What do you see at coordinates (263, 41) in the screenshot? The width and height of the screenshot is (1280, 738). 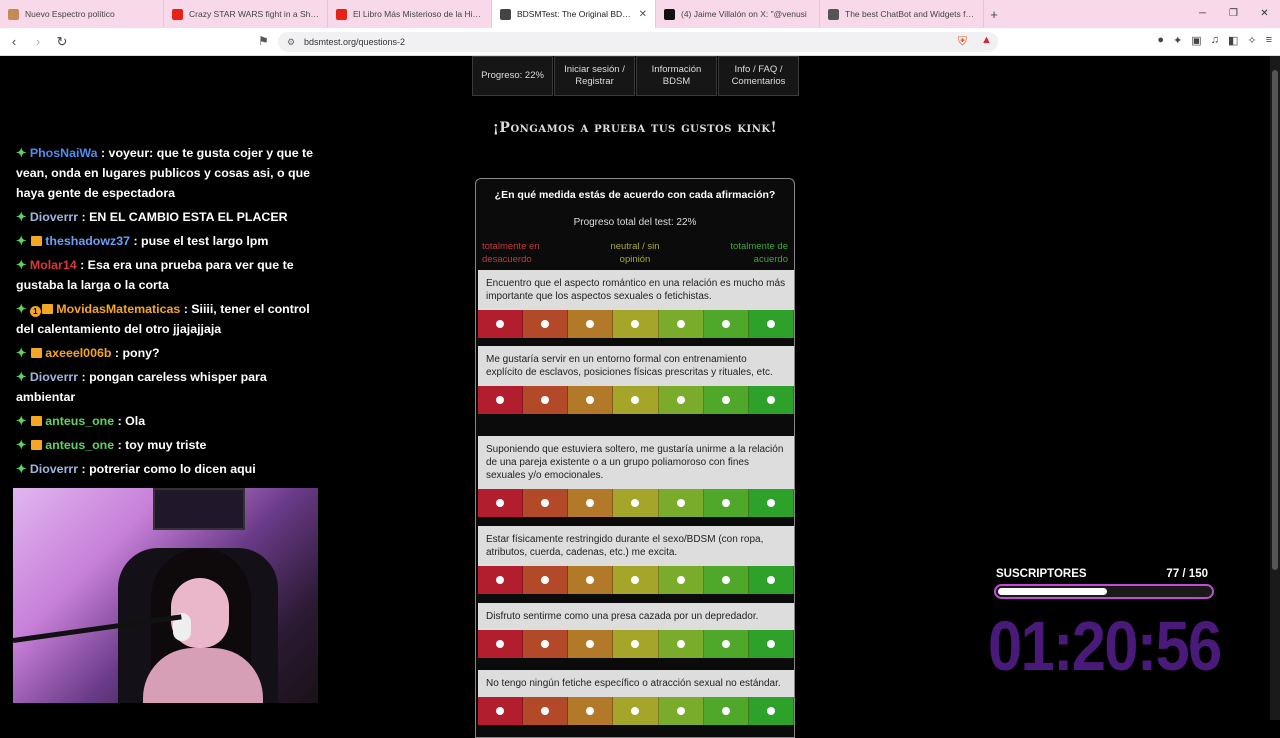 I see `bookmark-icon: ⚑` at bounding box center [263, 41].